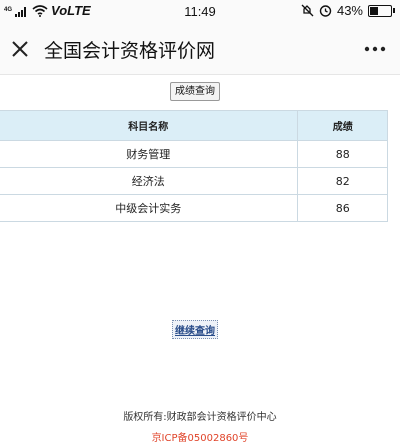 Image resolution: width=400 pixels, height=444 pixels. I want to click on continue-query-link: 继续查询, so click(195, 329).